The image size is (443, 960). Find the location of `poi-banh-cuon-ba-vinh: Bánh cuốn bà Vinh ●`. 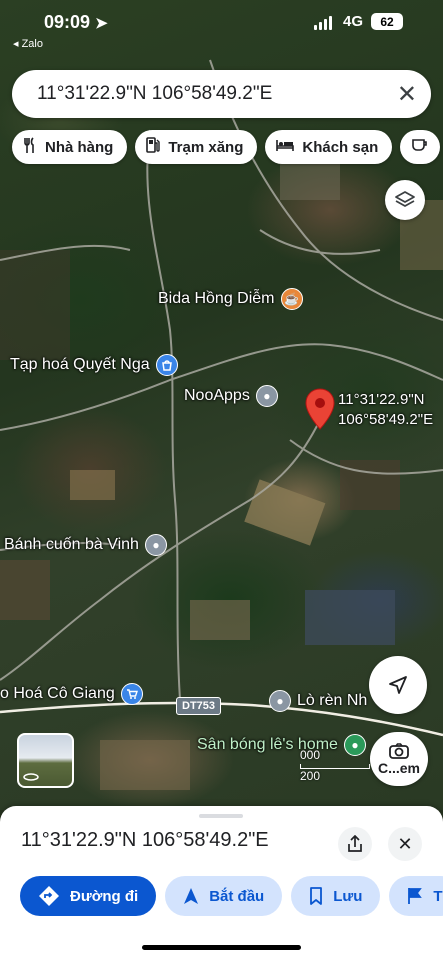

poi-banh-cuon-ba-vinh: Bánh cuốn bà Vinh ● is located at coordinates (85, 545).